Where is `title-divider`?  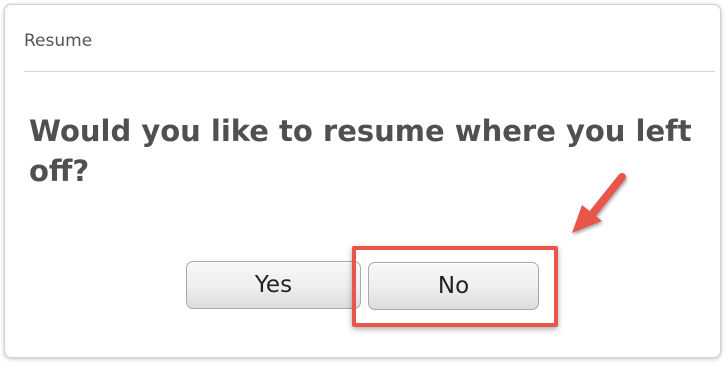
title-divider is located at coordinates (369, 71).